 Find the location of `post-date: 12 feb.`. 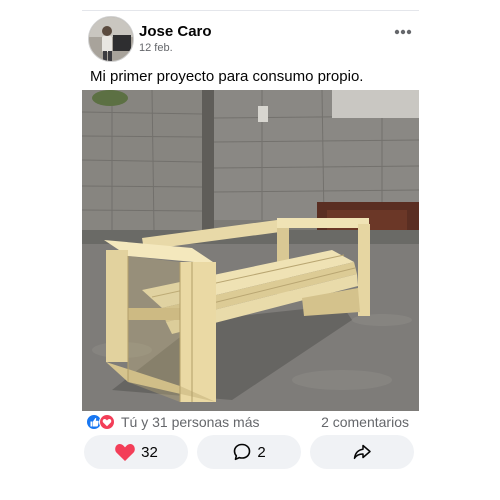

post-date: 12 feb. is located at coordinates (156, 48).